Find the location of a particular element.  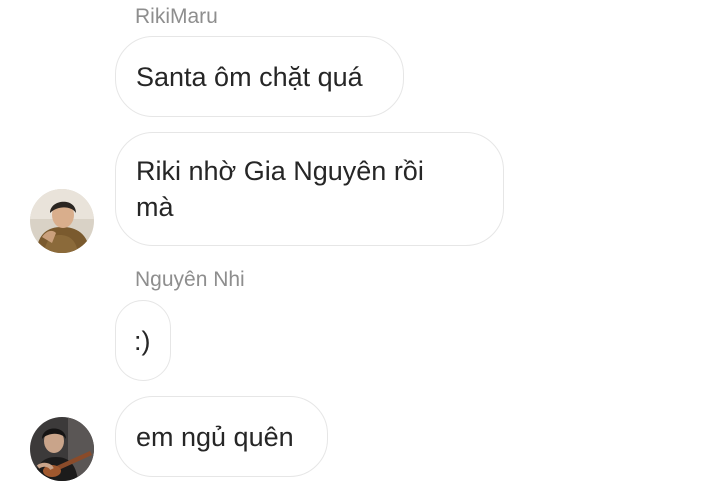

message-bubble: Riki nhờ Gia Nguyên rồi mà is located at coordinates (309, 189).